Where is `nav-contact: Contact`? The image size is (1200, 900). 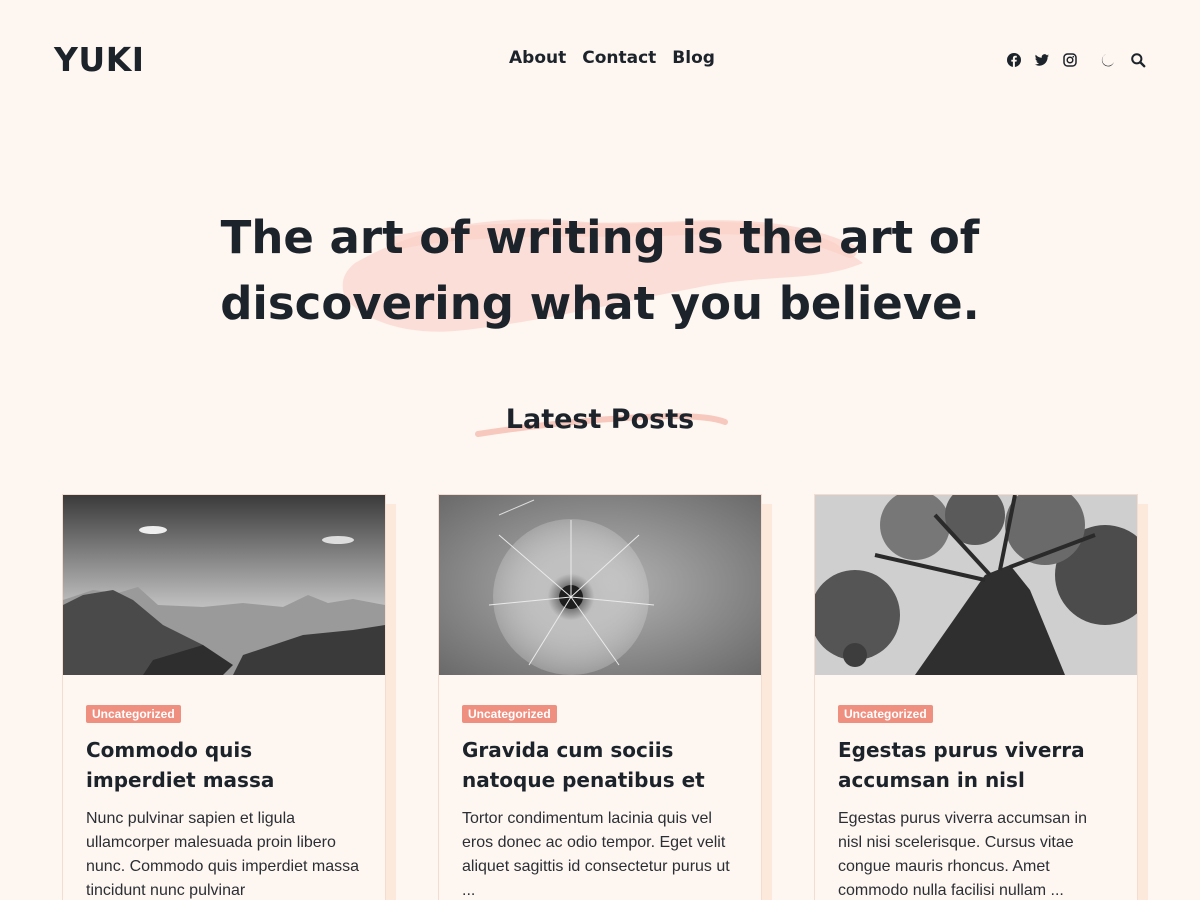
nav-contact: Contact is located at coordinates (619, 58).